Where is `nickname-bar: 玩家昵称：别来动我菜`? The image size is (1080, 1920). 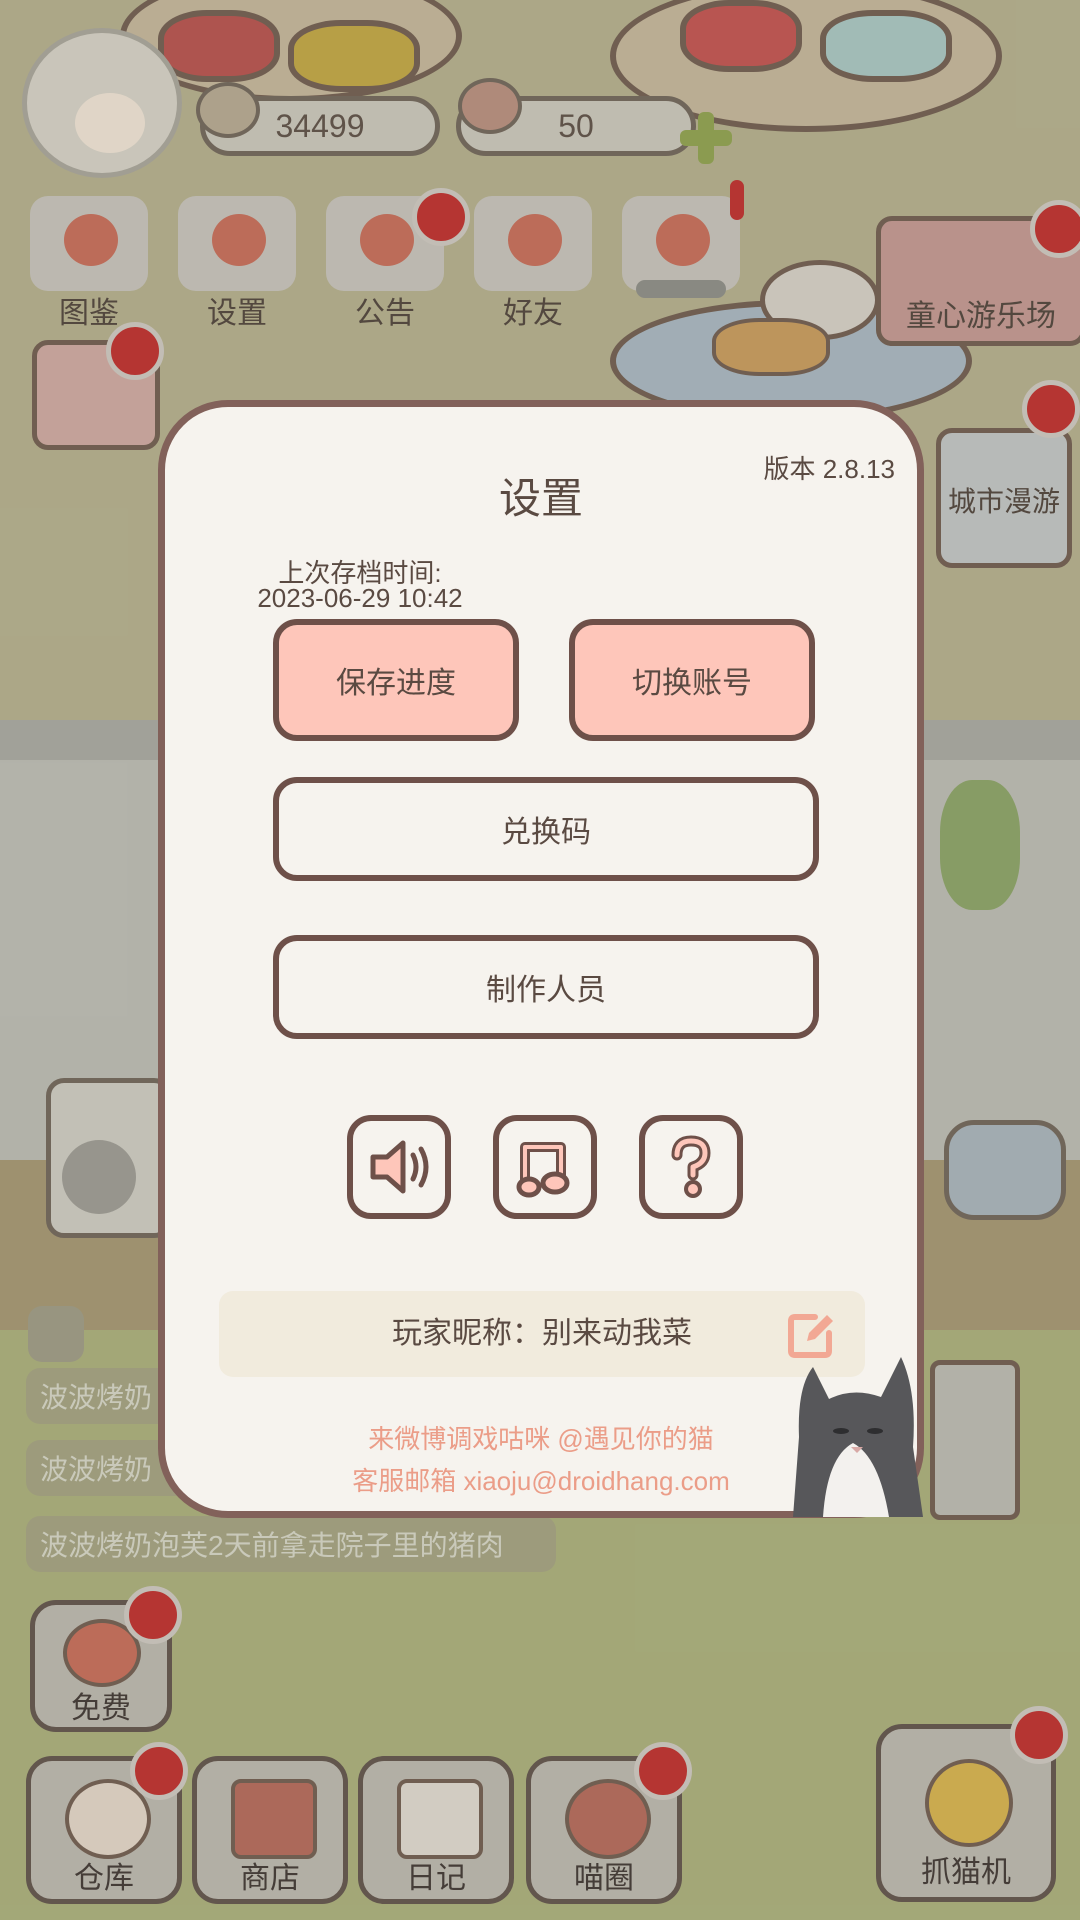 nickname-bar: 玩家昵称：别来动我菜 is located at coordinates (542, 1334).